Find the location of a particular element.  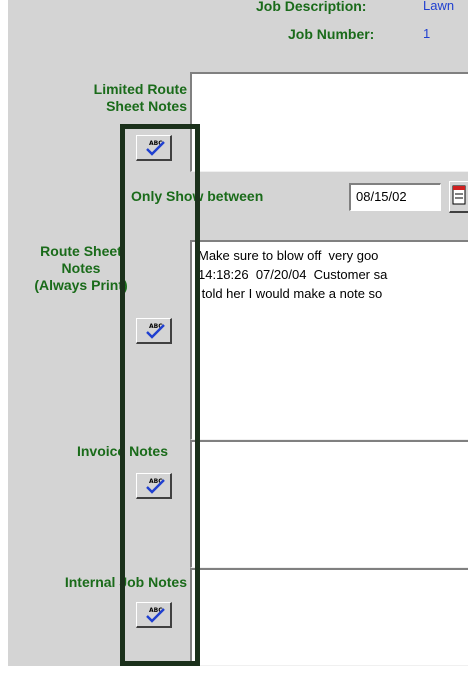

invoice-notes-label: Invoice Notes is located at coordinates (122, 451).